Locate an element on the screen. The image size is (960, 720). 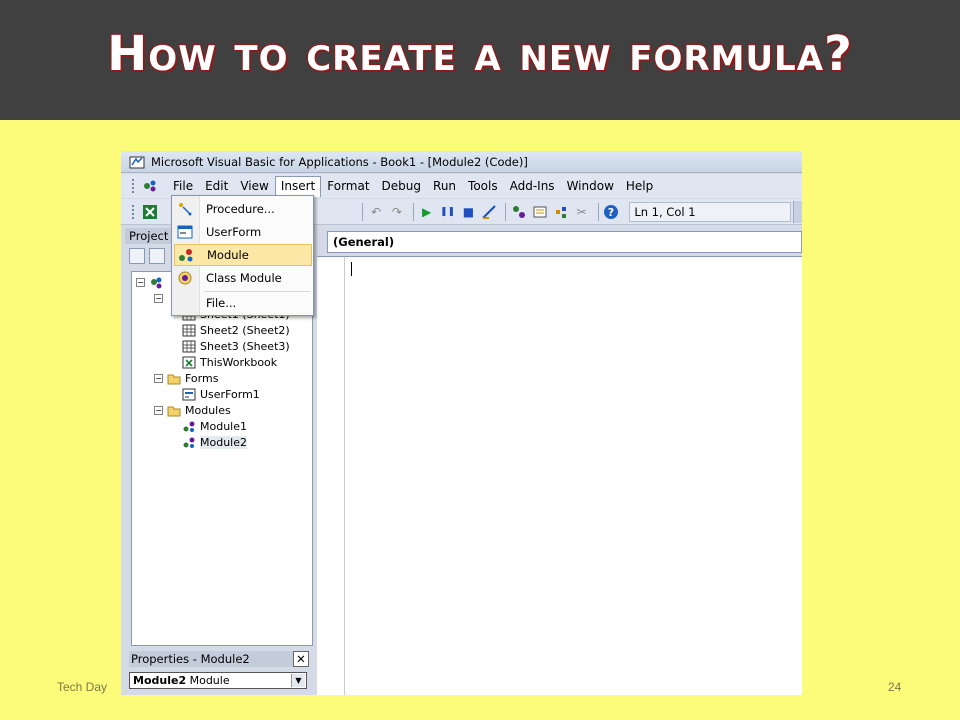
run-icon: ▶ is located at coordinates (427, 212).